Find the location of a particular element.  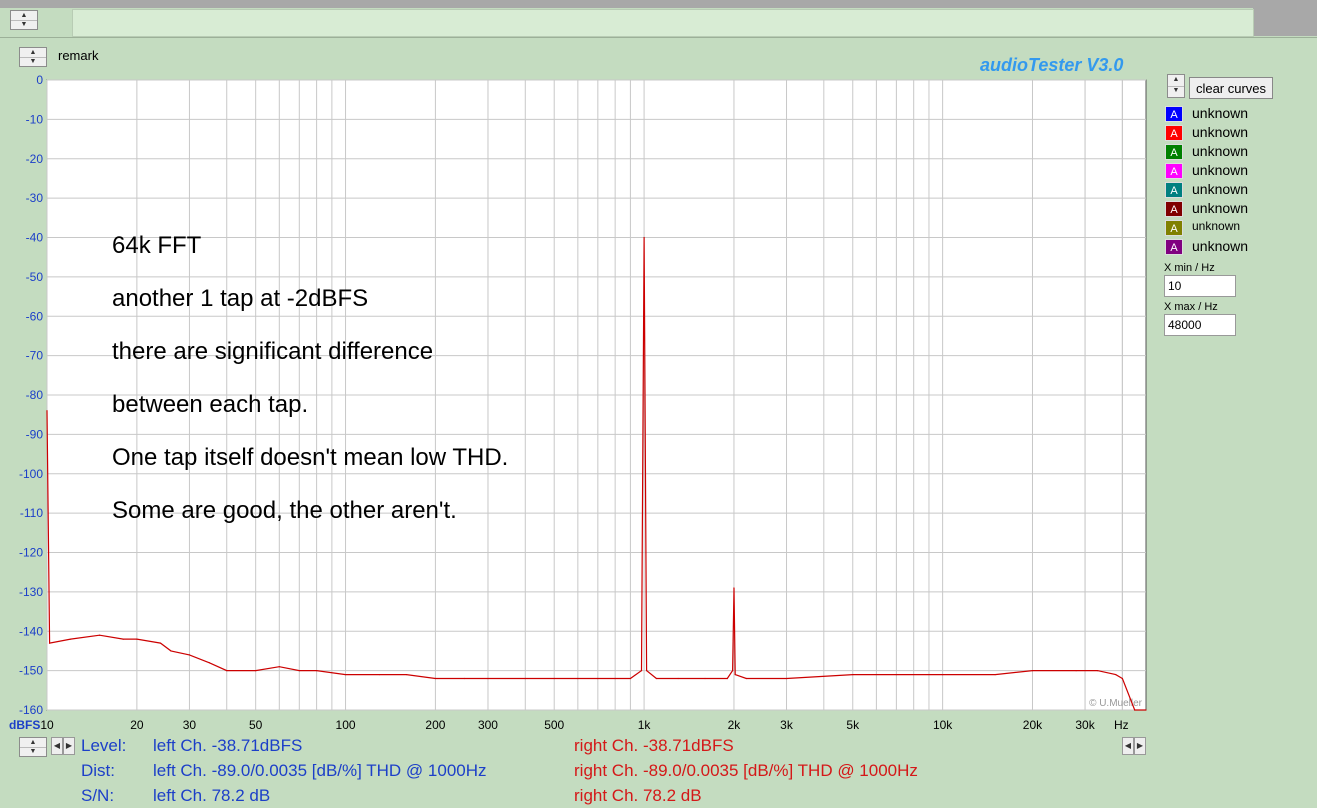

x-tick-label: 30k is located at coordinates (1085, 725).